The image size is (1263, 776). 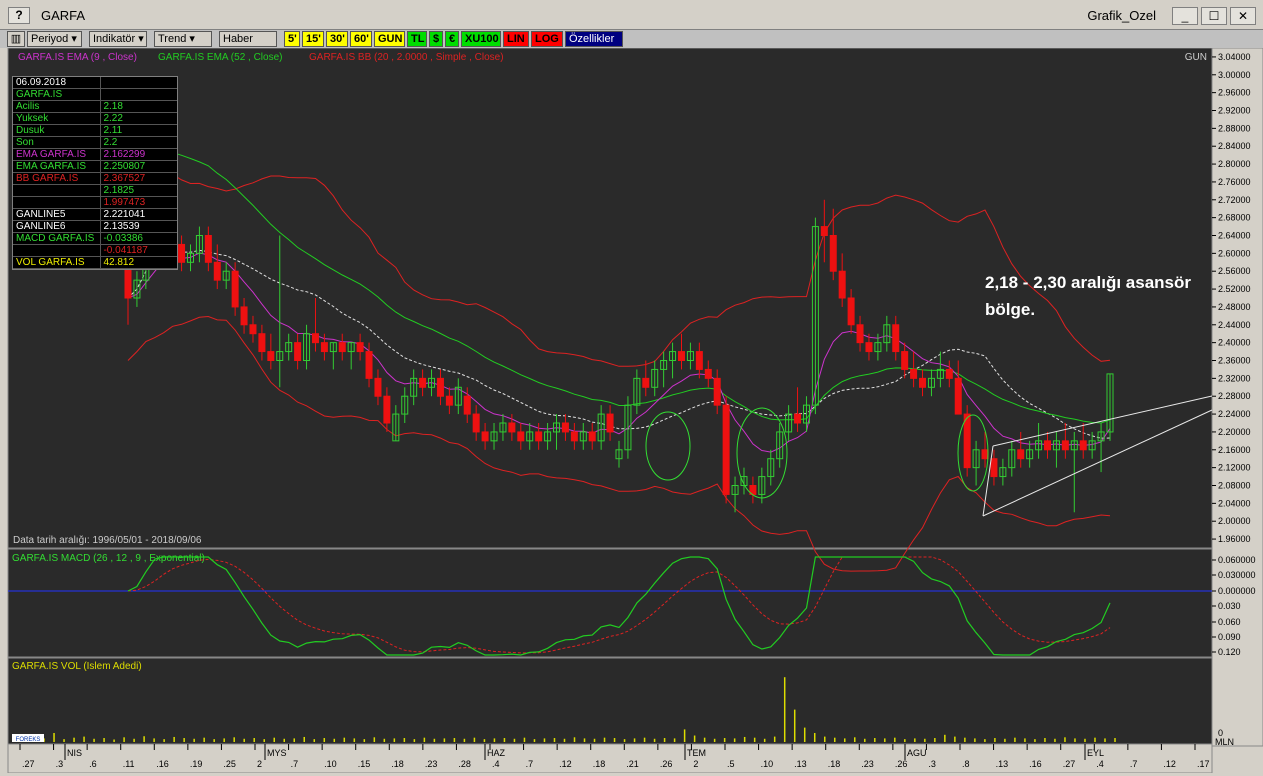 I want to click on toolbar-button-9: TL, so click(x=417, y=39).